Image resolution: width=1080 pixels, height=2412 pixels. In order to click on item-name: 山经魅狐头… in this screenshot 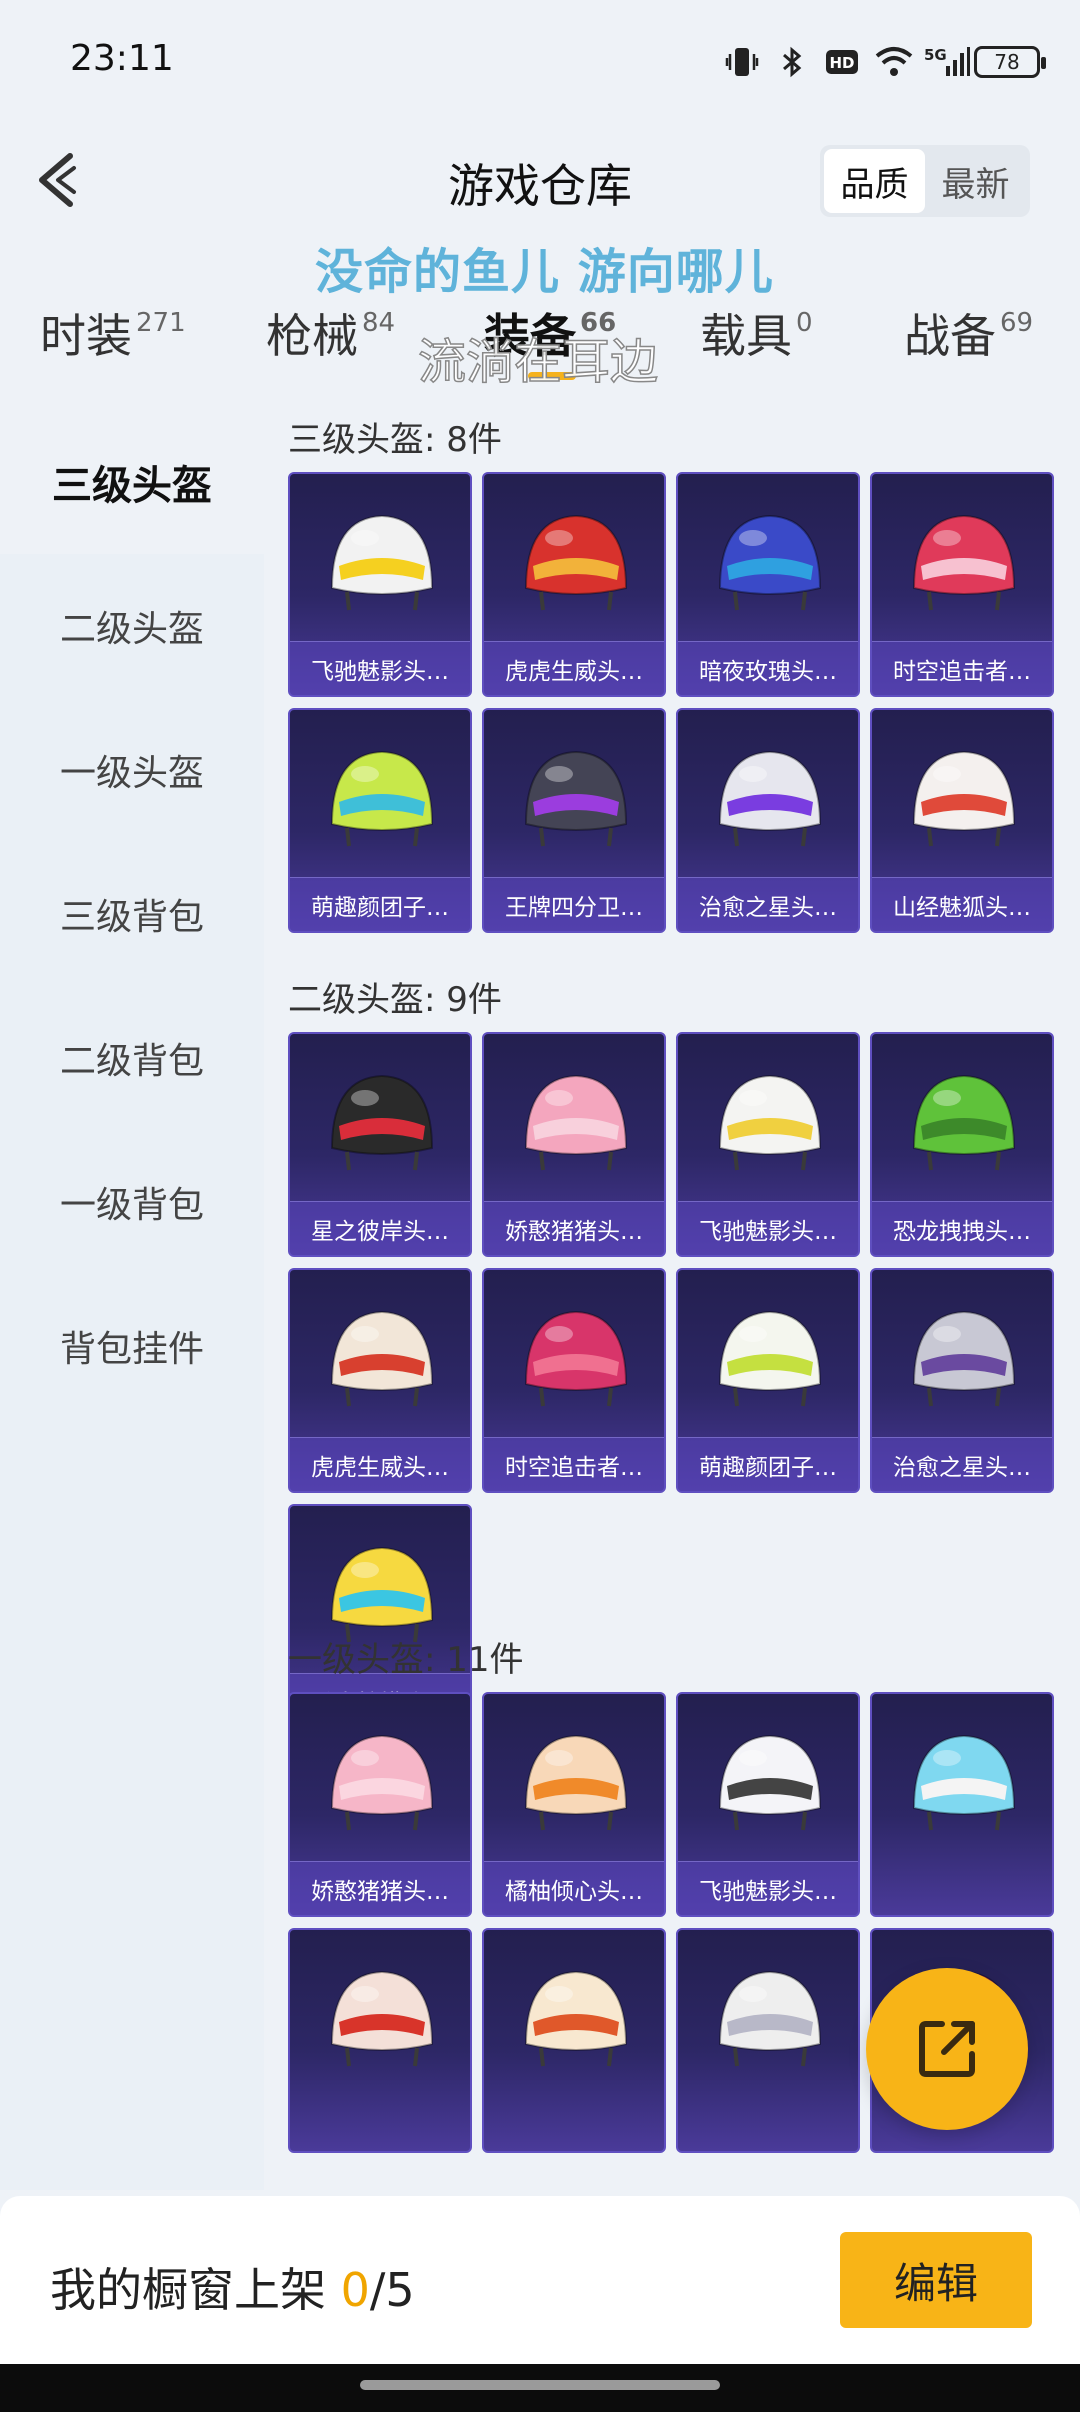, I will do `click(962, 904)`.